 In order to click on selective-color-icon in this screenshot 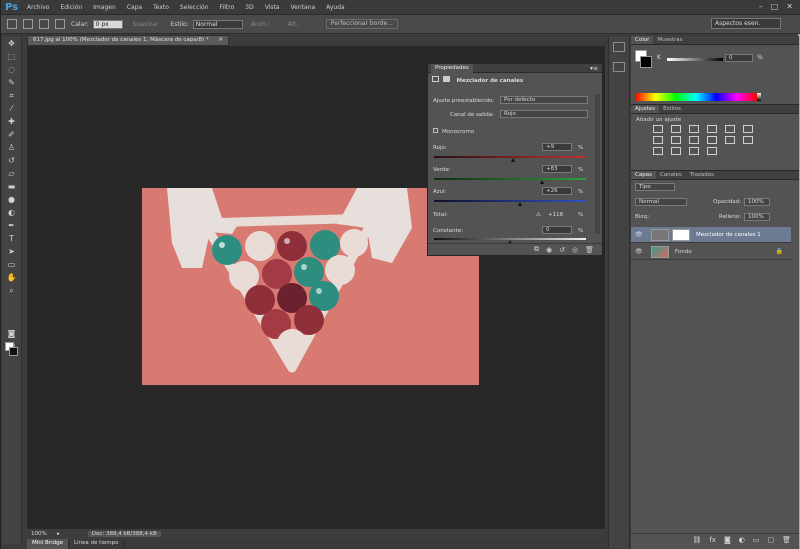, I will do `click(712, 151)`.